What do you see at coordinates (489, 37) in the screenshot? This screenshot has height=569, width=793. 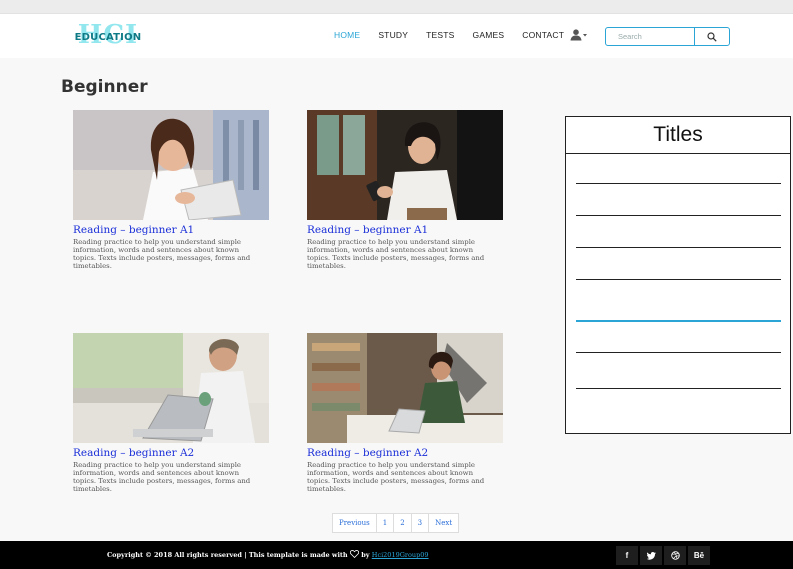 I see `nav-games: GAMES` at bounding box center [489, 37].